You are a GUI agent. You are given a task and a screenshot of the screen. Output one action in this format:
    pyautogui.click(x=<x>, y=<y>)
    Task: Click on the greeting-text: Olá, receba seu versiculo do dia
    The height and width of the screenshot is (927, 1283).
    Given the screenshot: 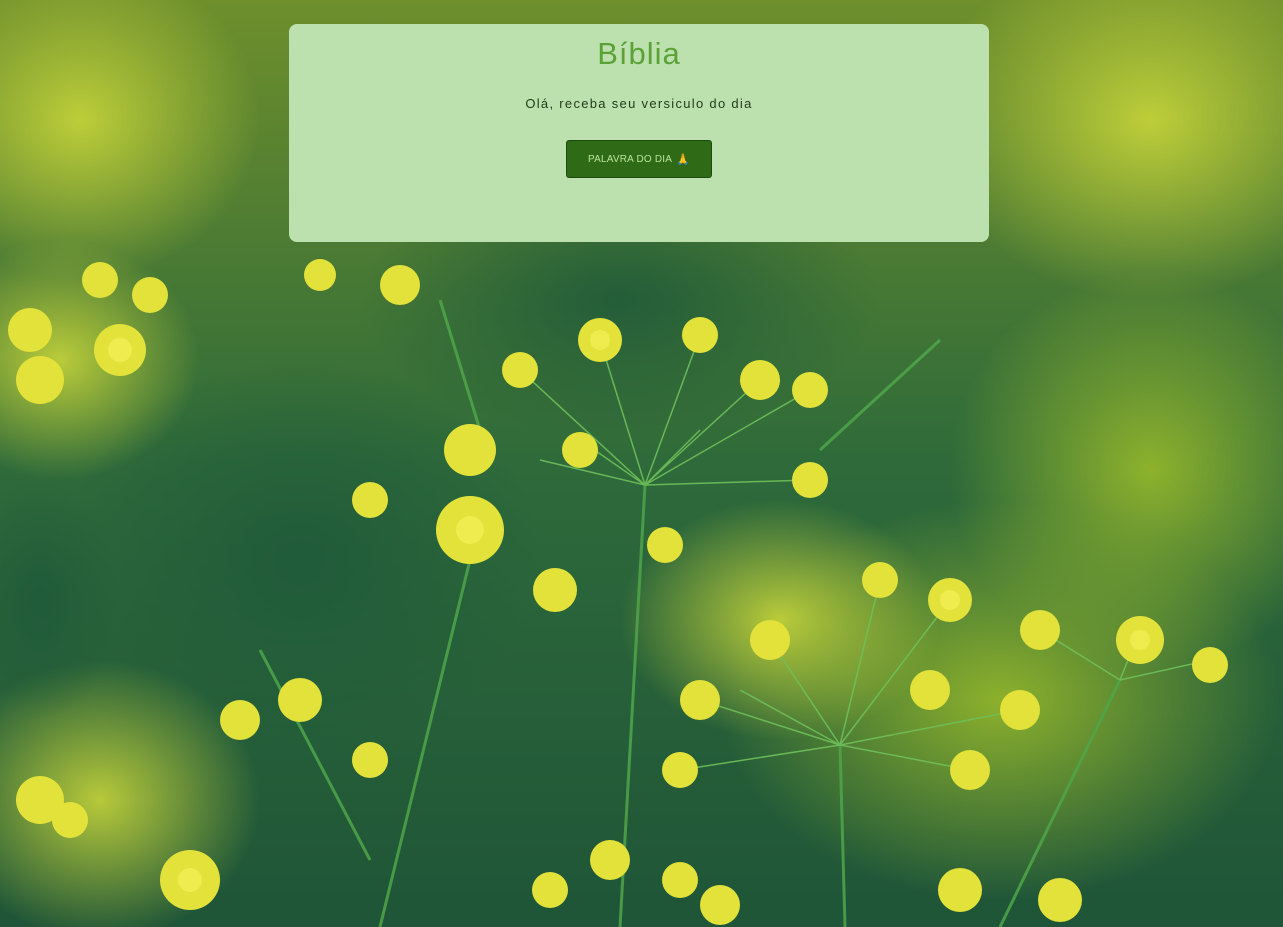 What is the action you would take?
    pyautogui.click(x=639, y=103)
    